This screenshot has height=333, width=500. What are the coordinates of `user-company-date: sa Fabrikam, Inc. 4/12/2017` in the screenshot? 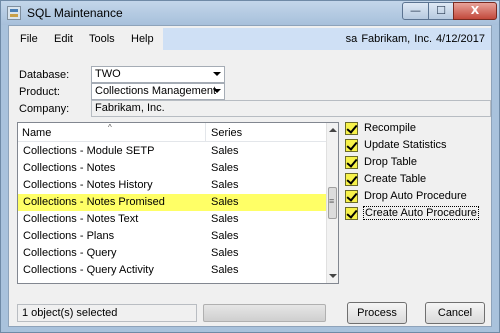 It's located at (415, 39).